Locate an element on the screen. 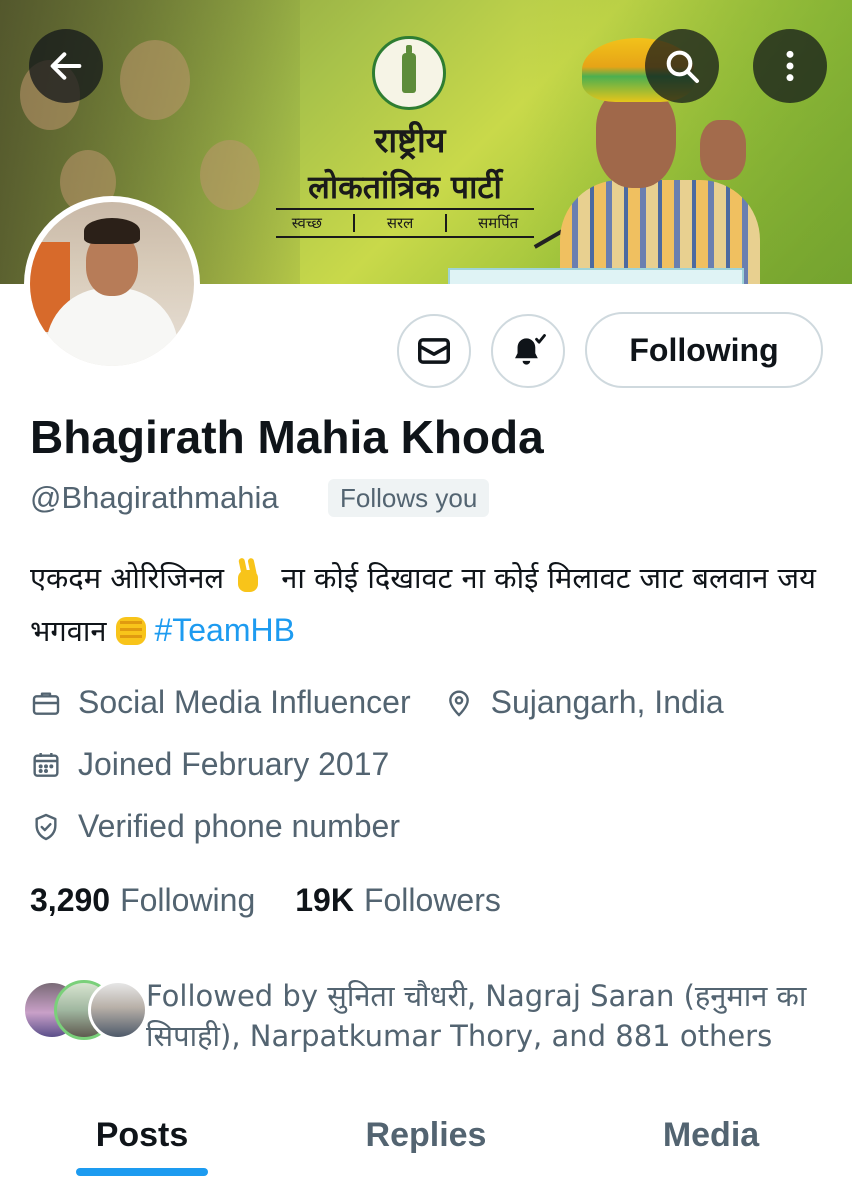 This screenshot has height=1200, width=852. bell-check-icon is located at coordinates (530, 349).